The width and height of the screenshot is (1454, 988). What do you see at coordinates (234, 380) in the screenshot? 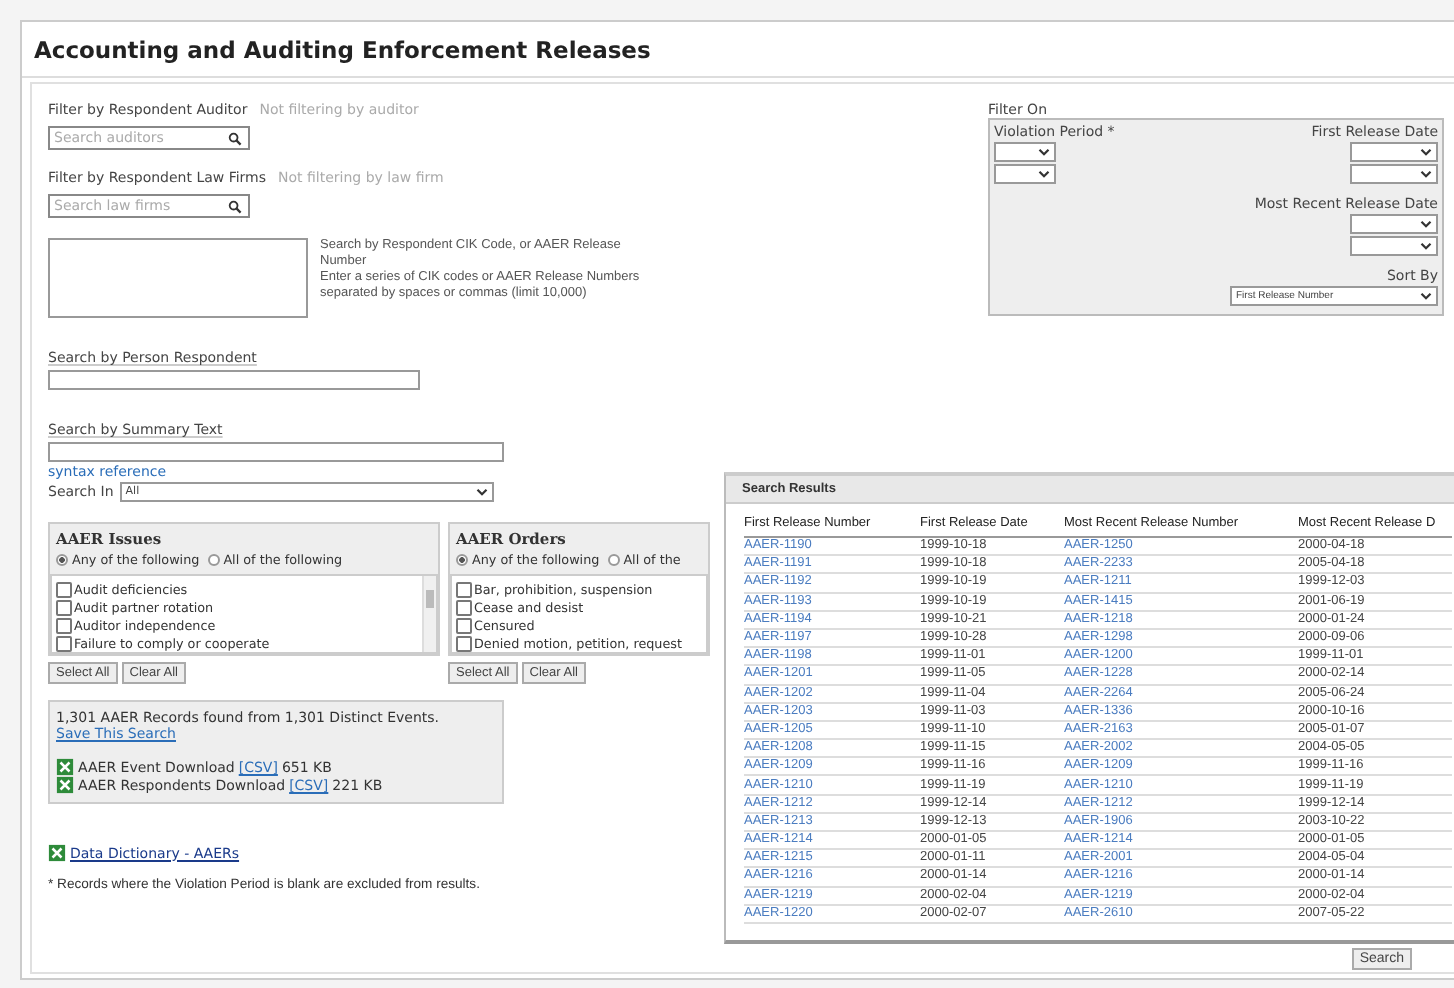
I see `person-search-field` at bounding box center [234, 380].